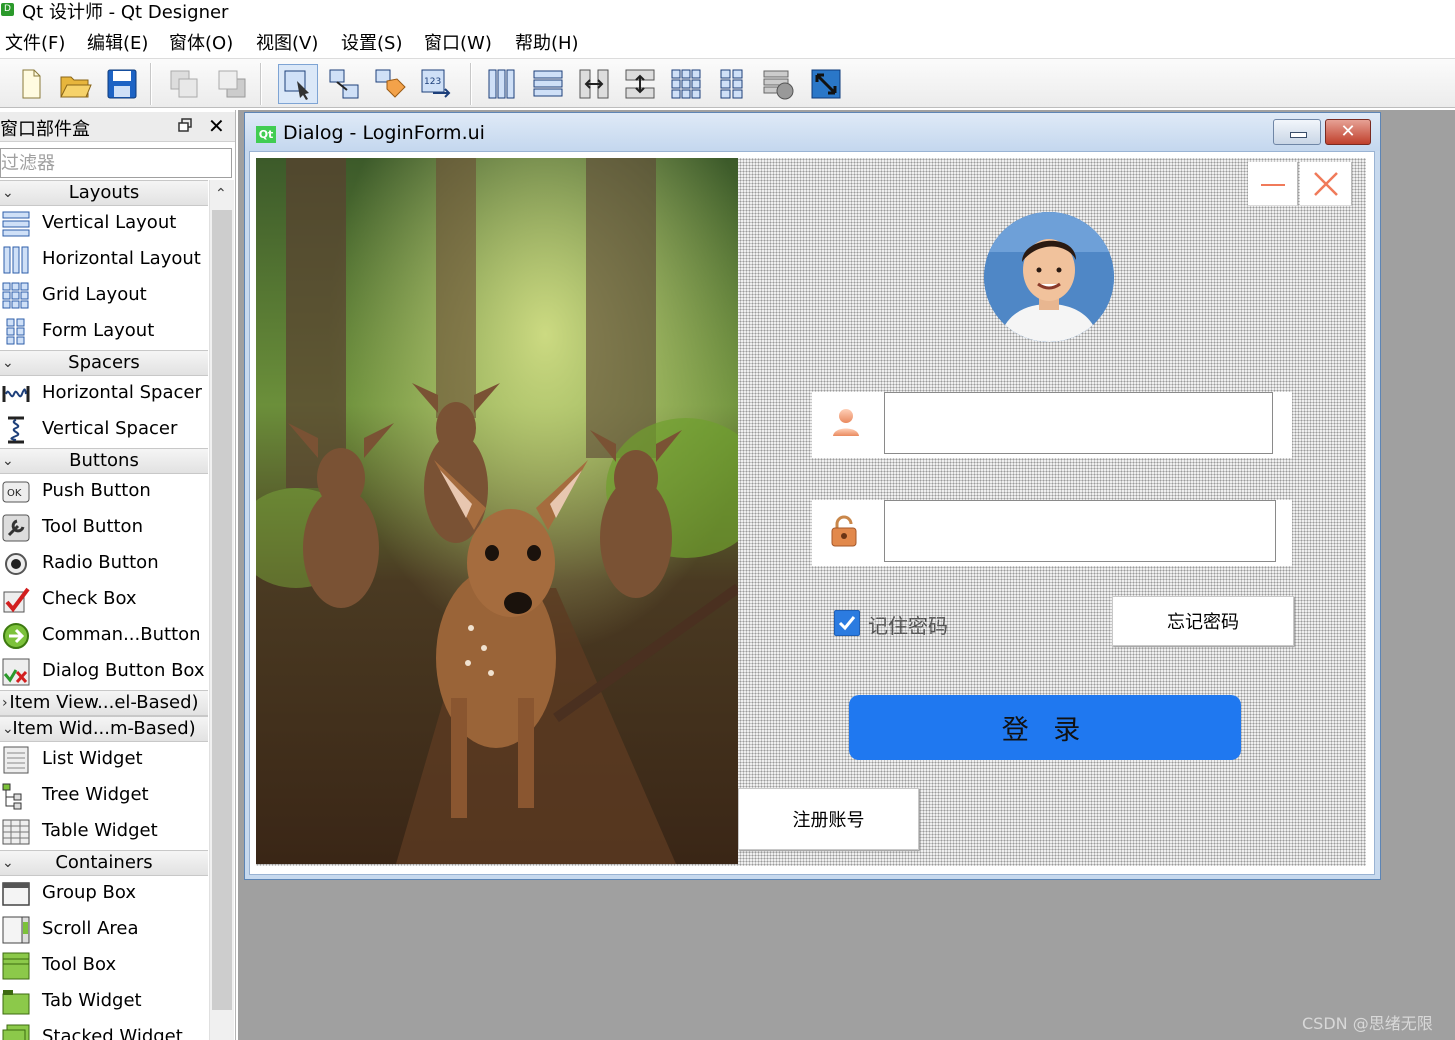 This screenshot has height=1040, width=1455. What do you see at coordinates (104, 528) in the screenshot?
I see `widget-item-tool-button: Tool Button` at bounding box center [104, 528].